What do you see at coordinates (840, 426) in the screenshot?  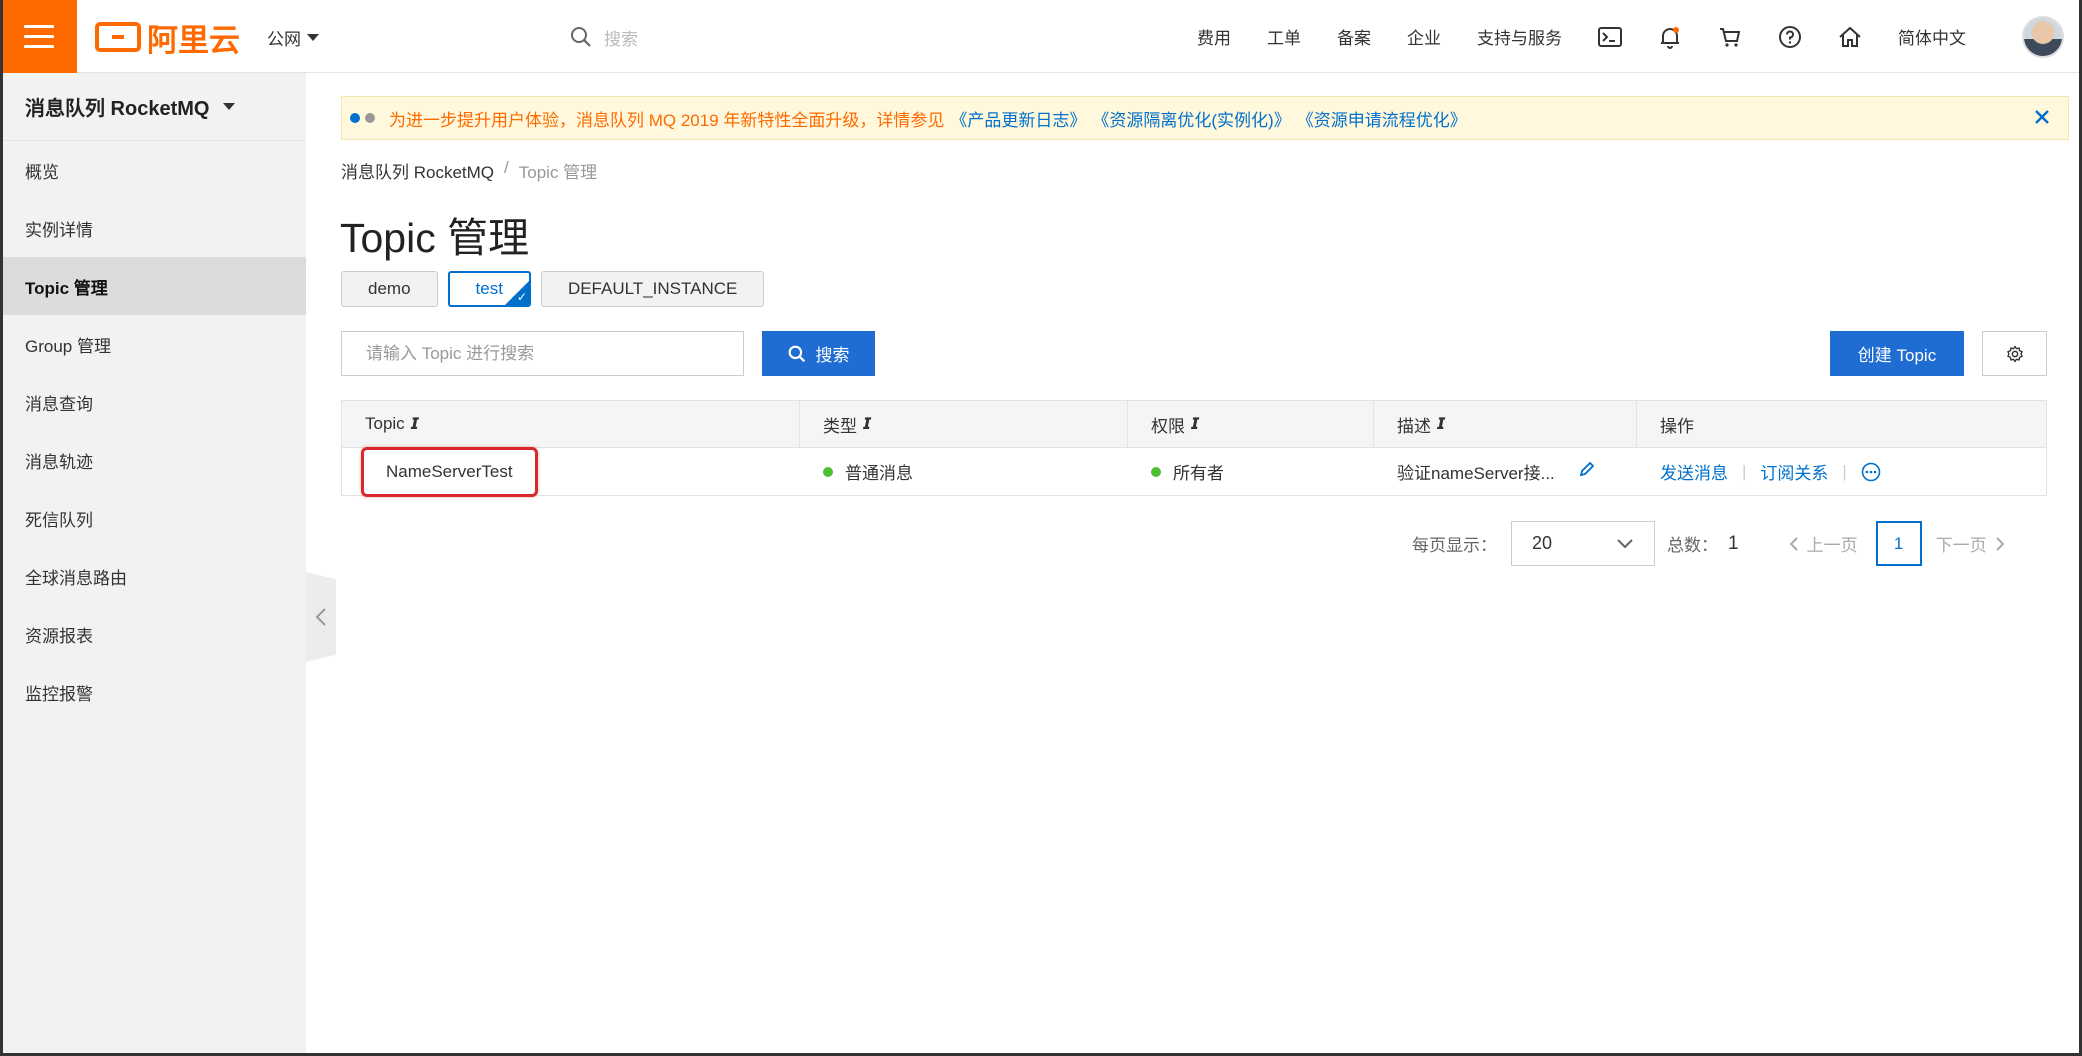 I see `column-header-label: 类型` at bounding box center [840, 426].